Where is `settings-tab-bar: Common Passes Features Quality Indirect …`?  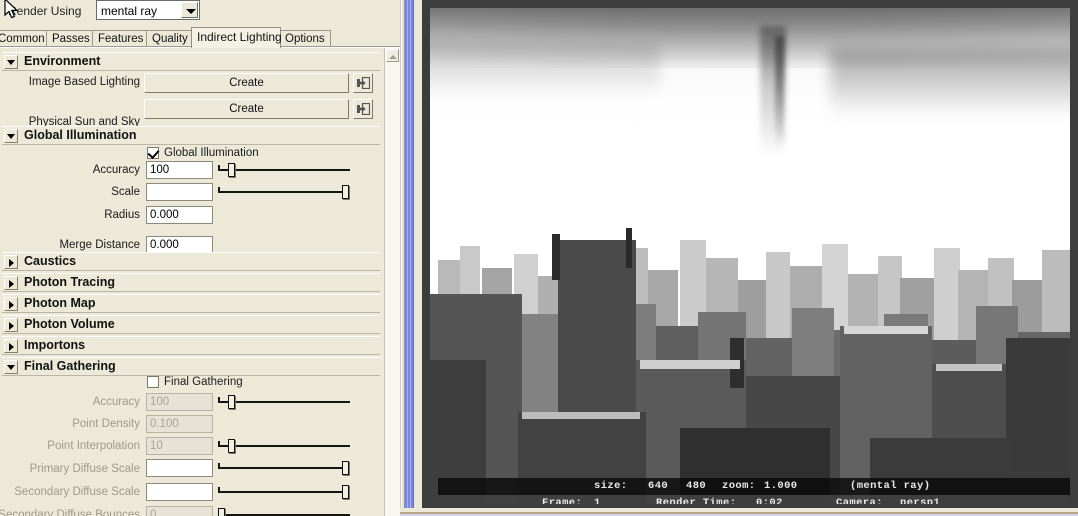 settings-tab-bar: Common Passes Features Quality Indirect … is located at coordinates (200, 37).